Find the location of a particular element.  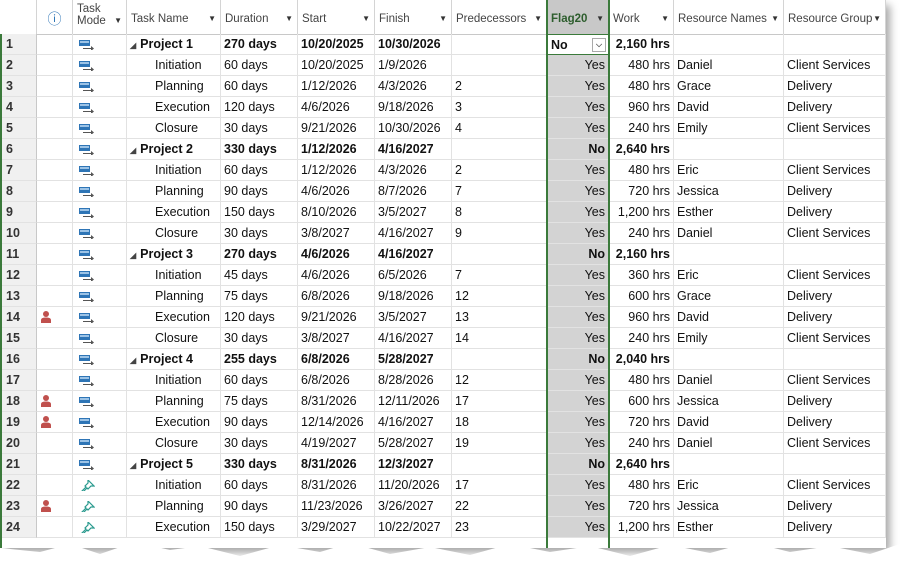

header-predecessors: Predecessors ▼ is located at coordinates (499, 17).